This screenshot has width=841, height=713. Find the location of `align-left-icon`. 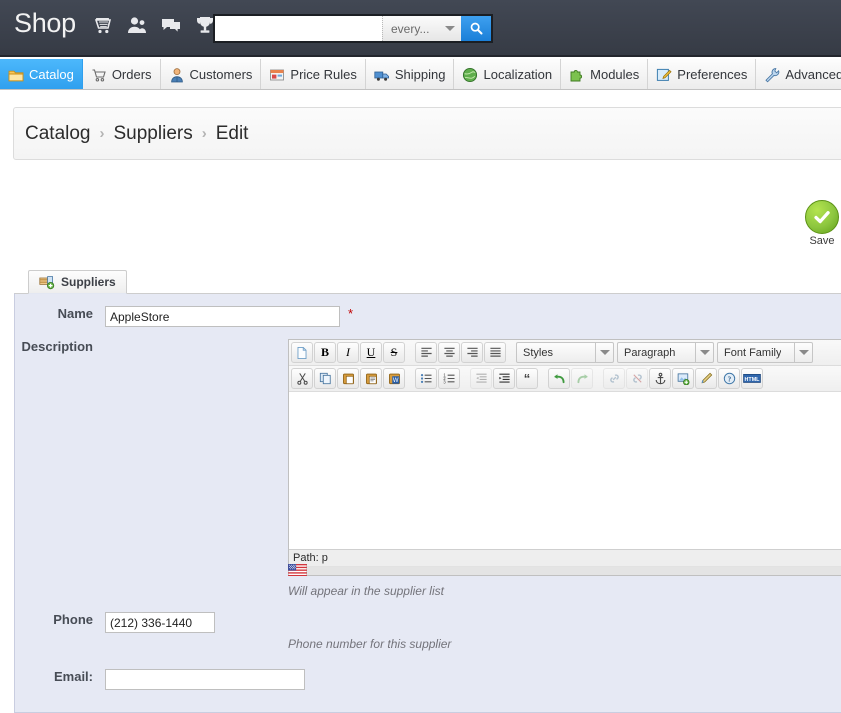

align-left-icon is located at coordinates (426, 352).